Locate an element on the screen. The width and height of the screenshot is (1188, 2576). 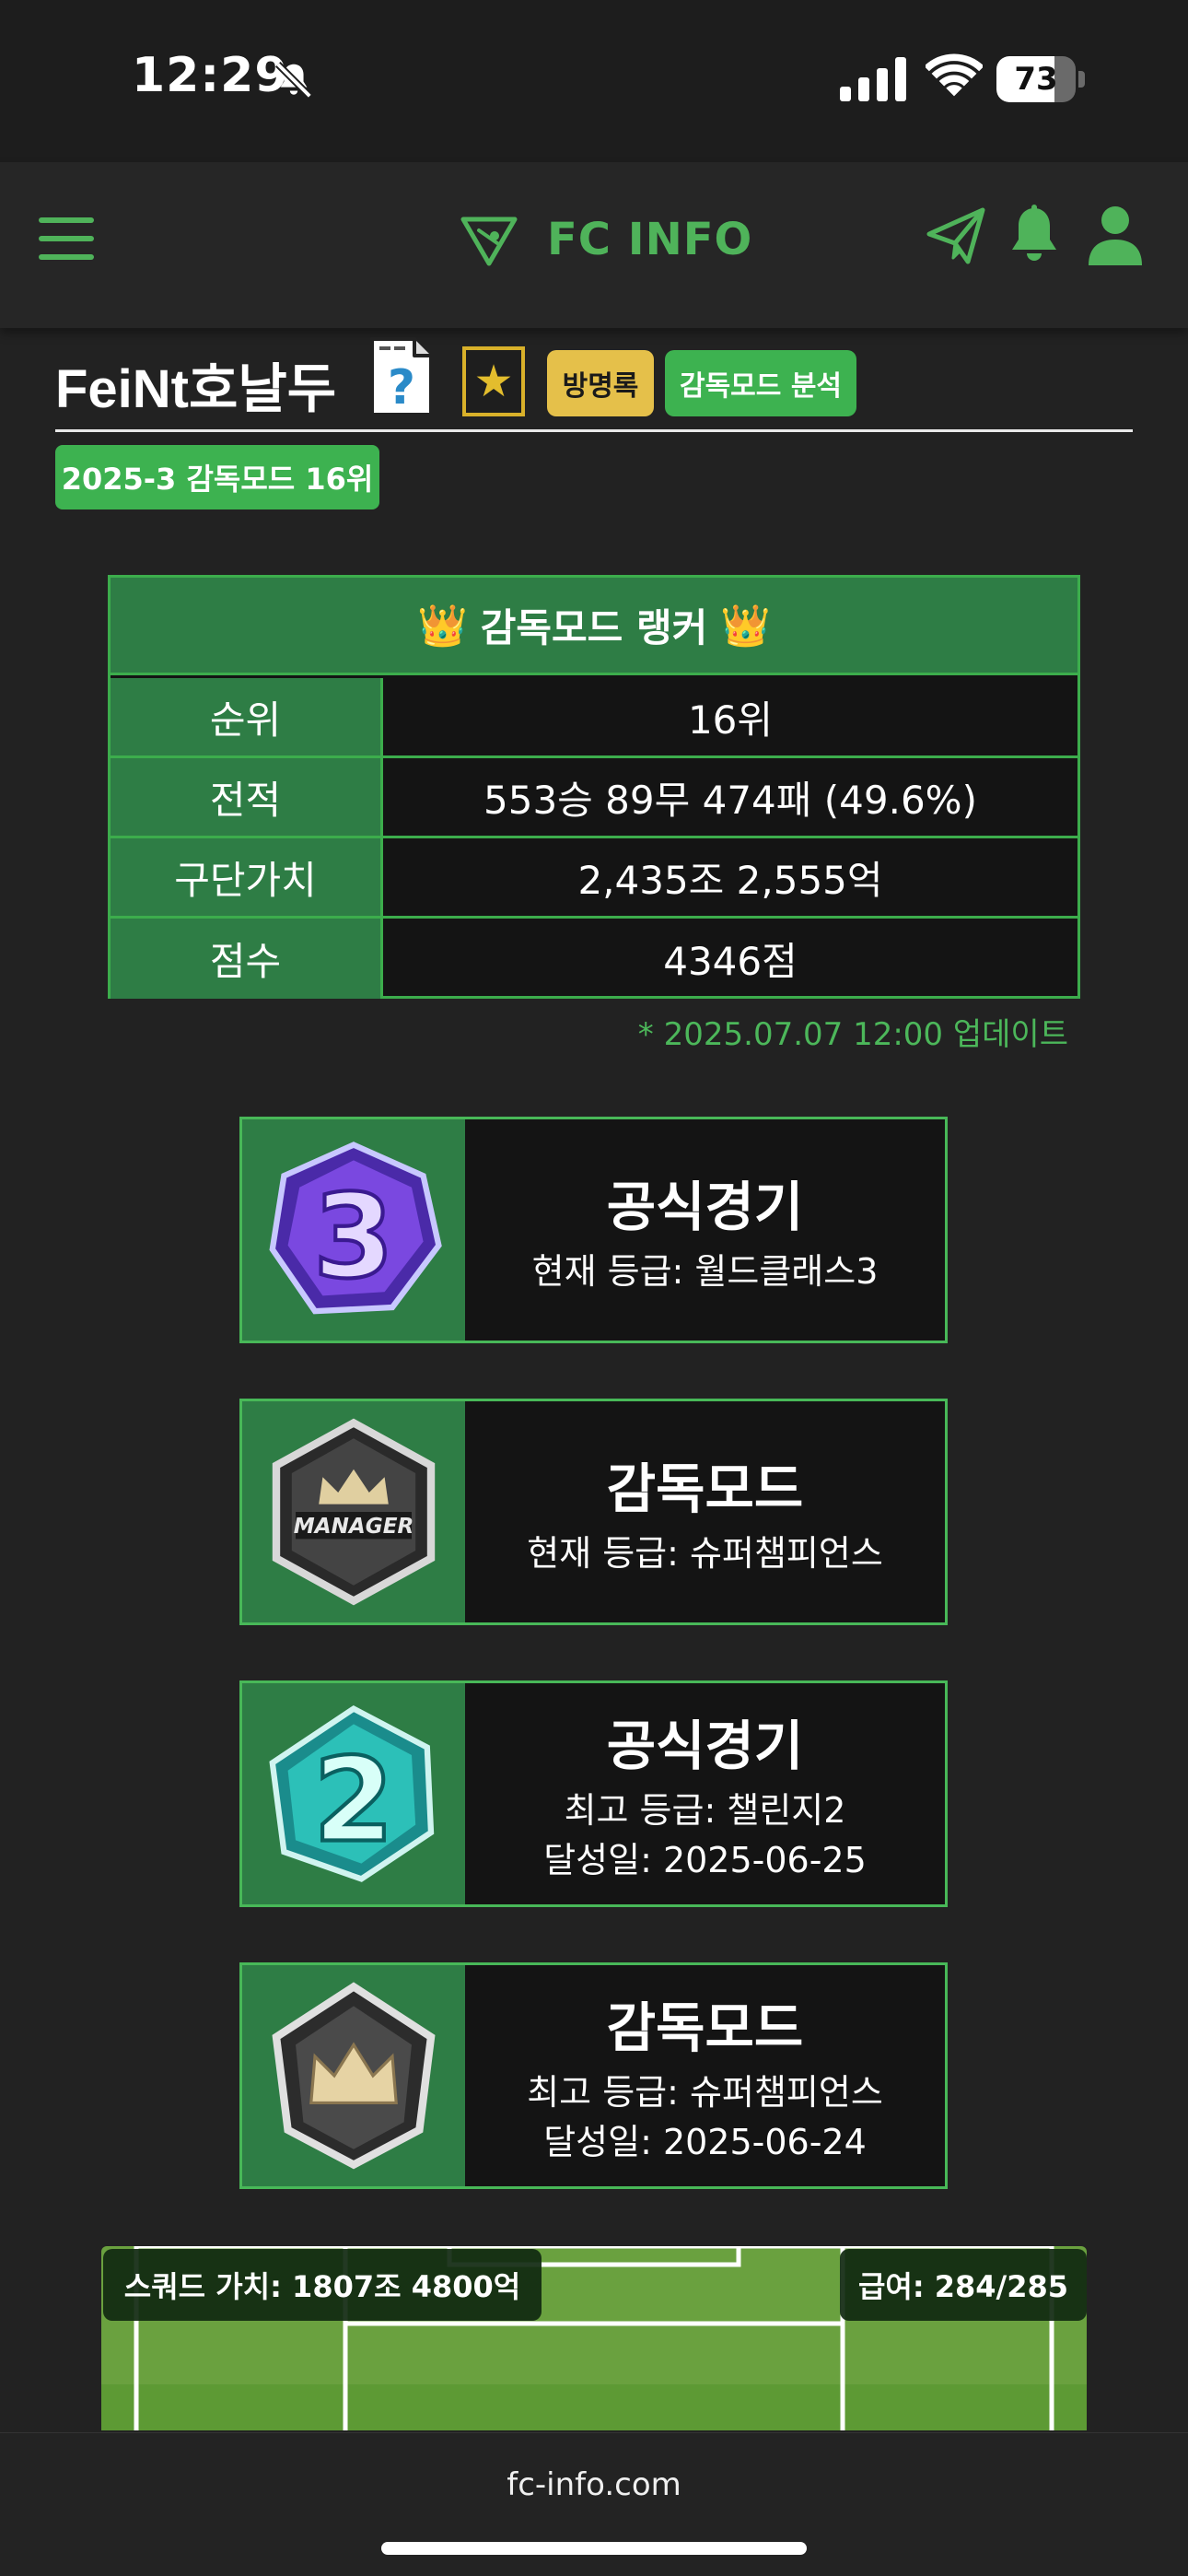
card-achieved-date: 달성일: 2025-06-25 is located at coordinates (705, 1860).